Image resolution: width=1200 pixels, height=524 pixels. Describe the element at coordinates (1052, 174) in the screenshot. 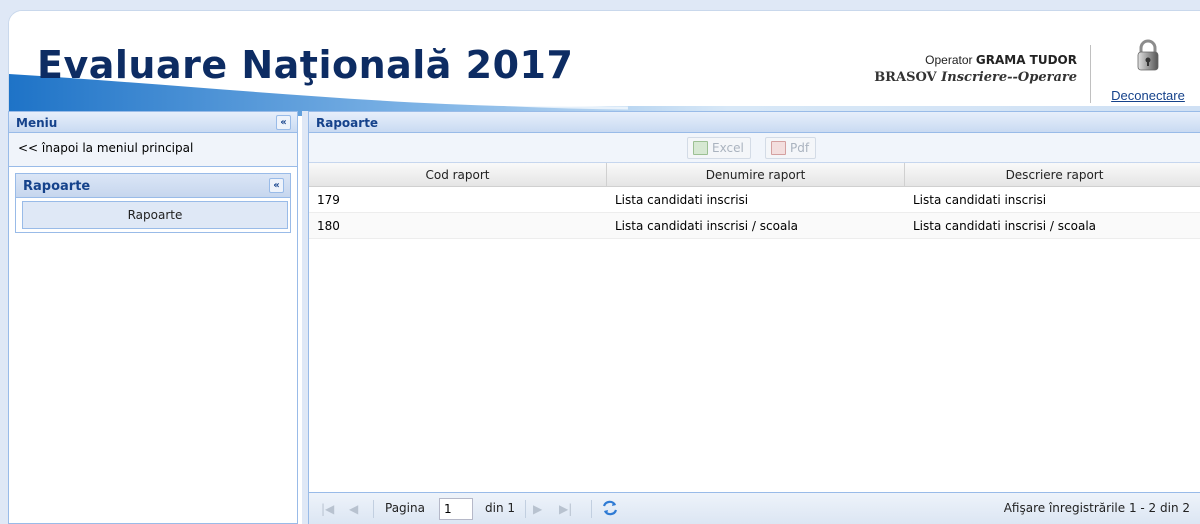

I see `column-header-descriere: Descriere raport` at that location.